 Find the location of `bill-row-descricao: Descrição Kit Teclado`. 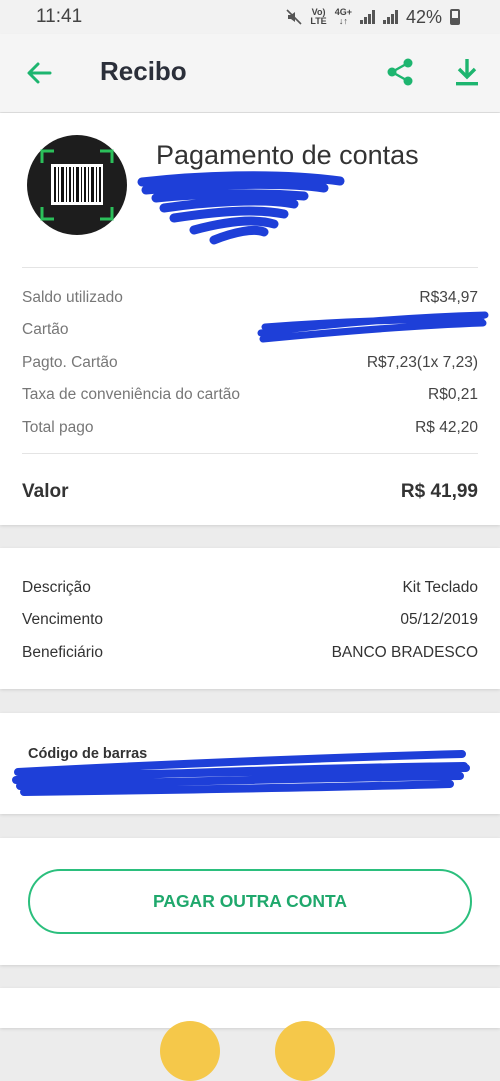

bill-row-descricao: Descrição Kit Teclado is located at coordinates (250, 587).